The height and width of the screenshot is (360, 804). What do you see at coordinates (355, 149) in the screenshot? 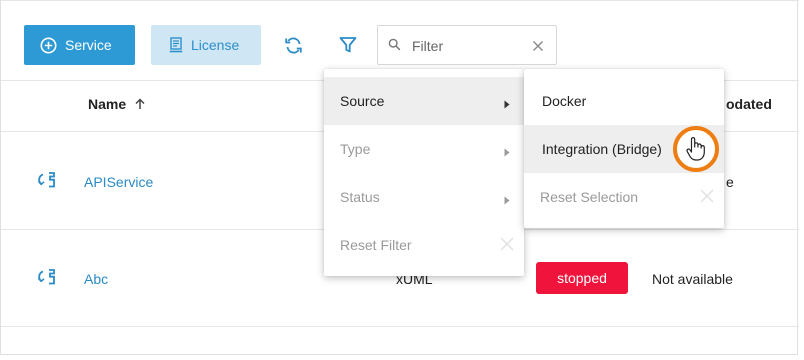
I see `menu-item-label: Type` at bounding box center [355, 149].